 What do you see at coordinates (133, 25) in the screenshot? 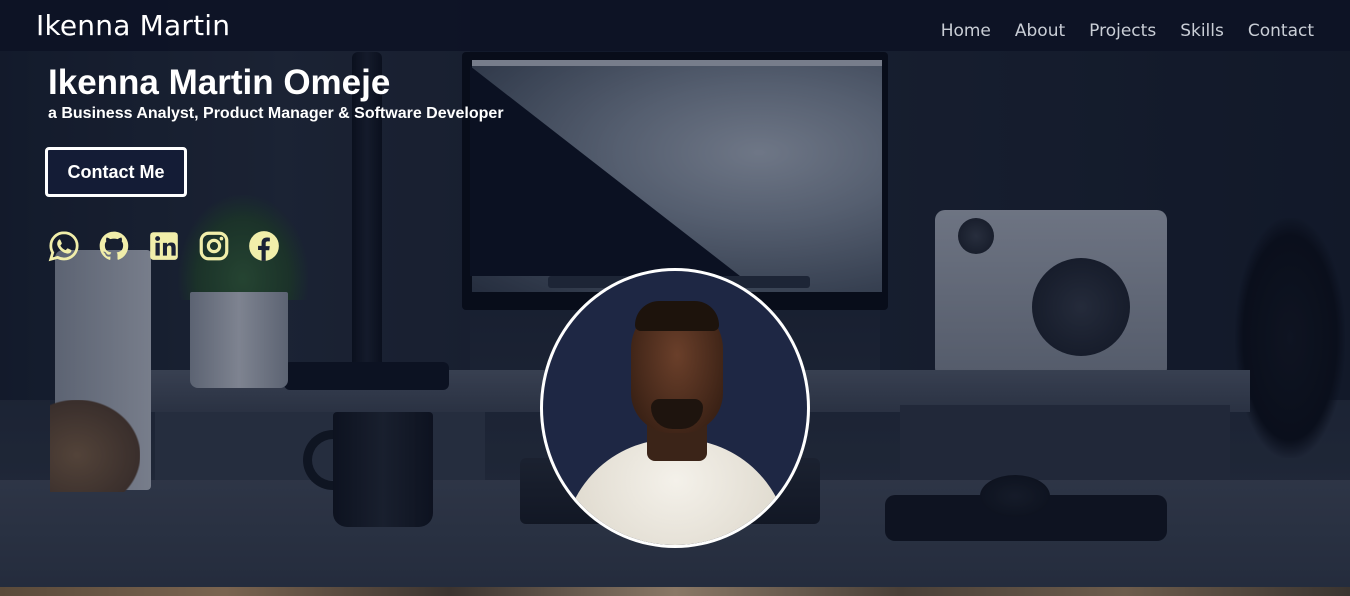
I see `brand-logo: Ikenna Martin` at bounding box center [133, 25].